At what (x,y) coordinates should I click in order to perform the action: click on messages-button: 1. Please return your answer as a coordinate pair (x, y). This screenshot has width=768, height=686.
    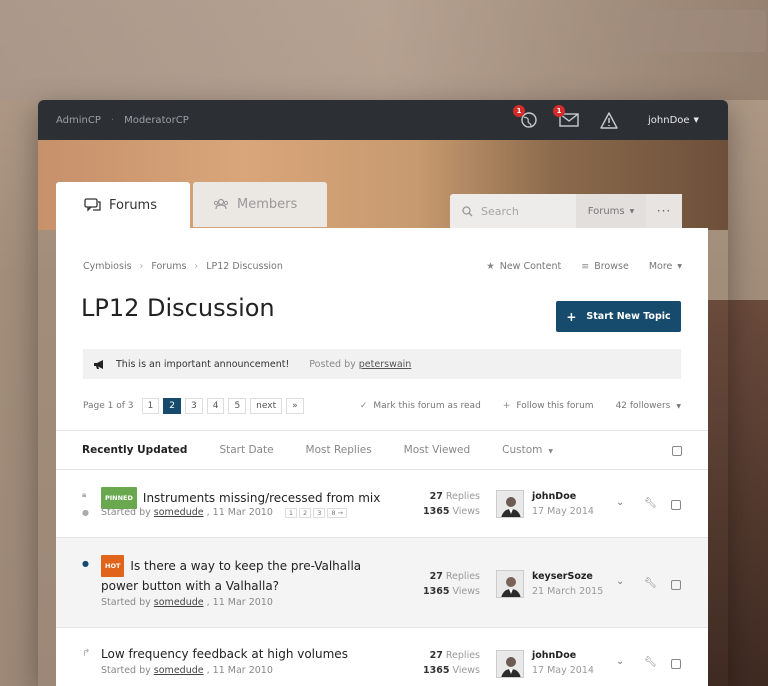
    Looking at the image, I should click on (567, 118).